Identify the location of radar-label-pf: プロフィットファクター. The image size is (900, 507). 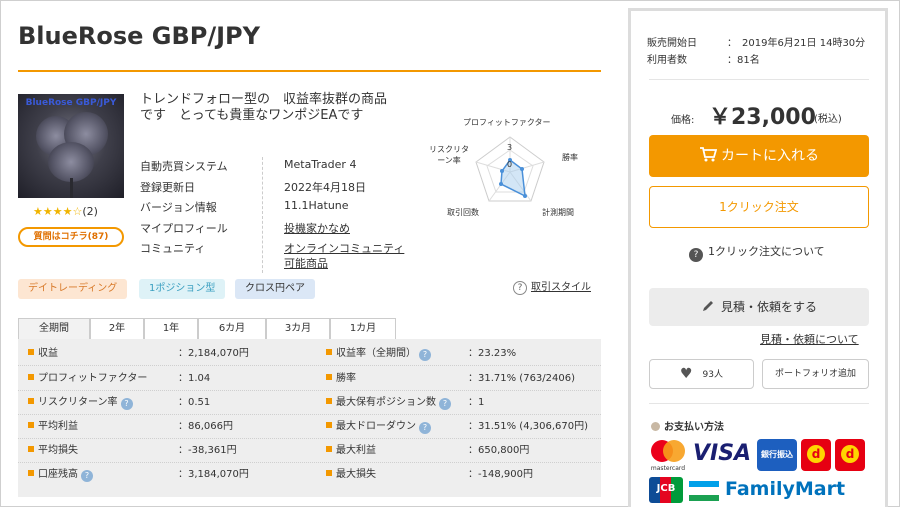
(507, 122).